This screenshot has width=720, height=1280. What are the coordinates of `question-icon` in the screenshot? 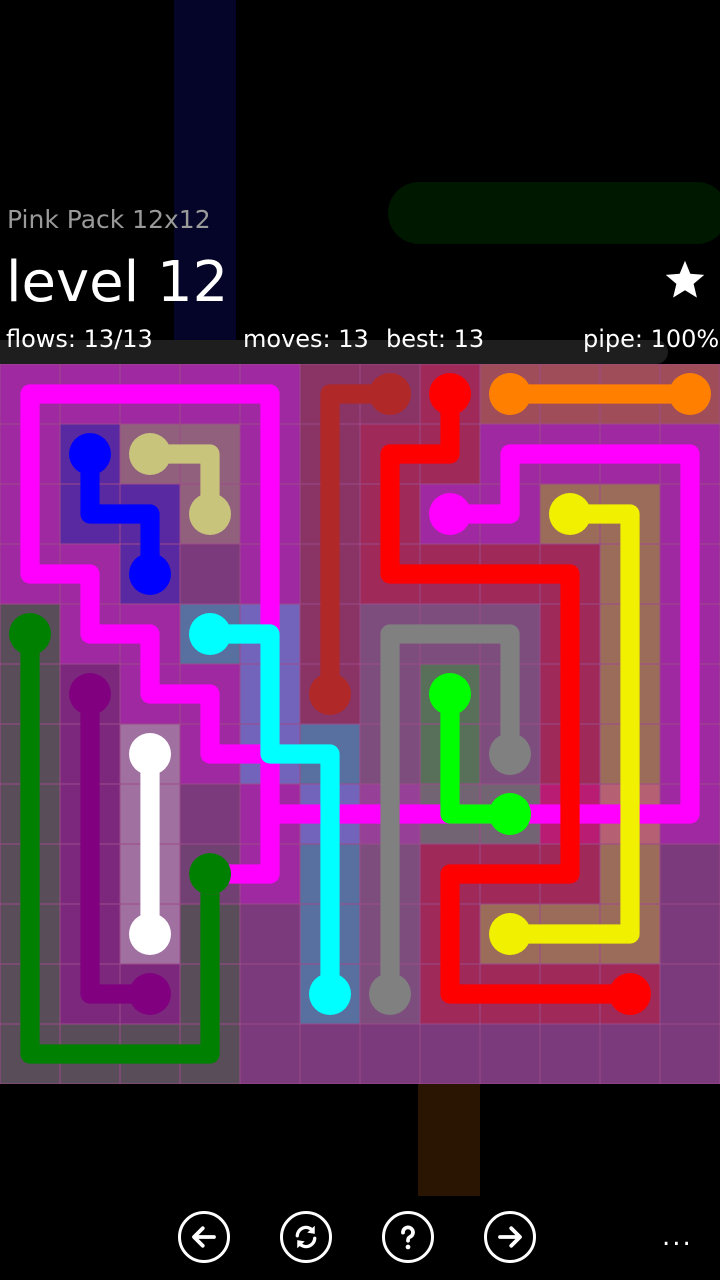 It's located at (408, 1237).